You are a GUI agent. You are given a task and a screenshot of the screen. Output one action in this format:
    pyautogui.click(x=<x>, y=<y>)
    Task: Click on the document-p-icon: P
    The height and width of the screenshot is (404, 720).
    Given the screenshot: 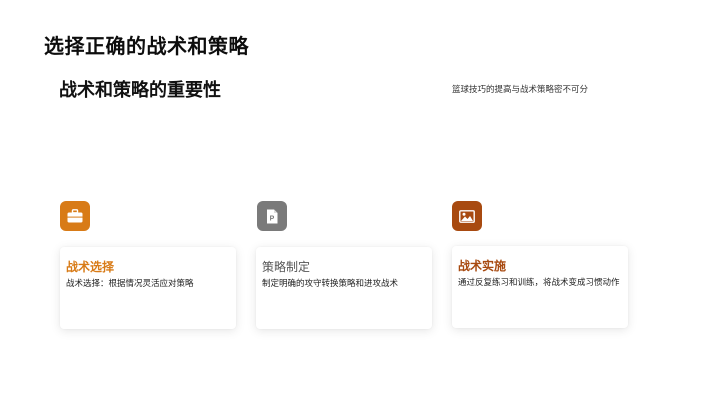 What is the action you would take?
    pyautogui.click(x=272, y=216)
    